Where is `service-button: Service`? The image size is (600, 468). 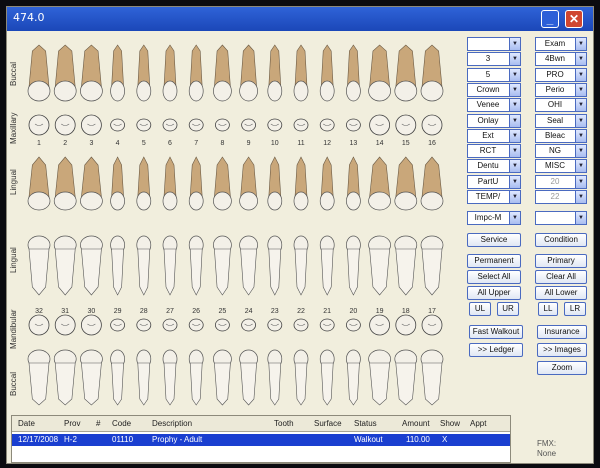 service-button: Service is located at coordinates (494, 240).